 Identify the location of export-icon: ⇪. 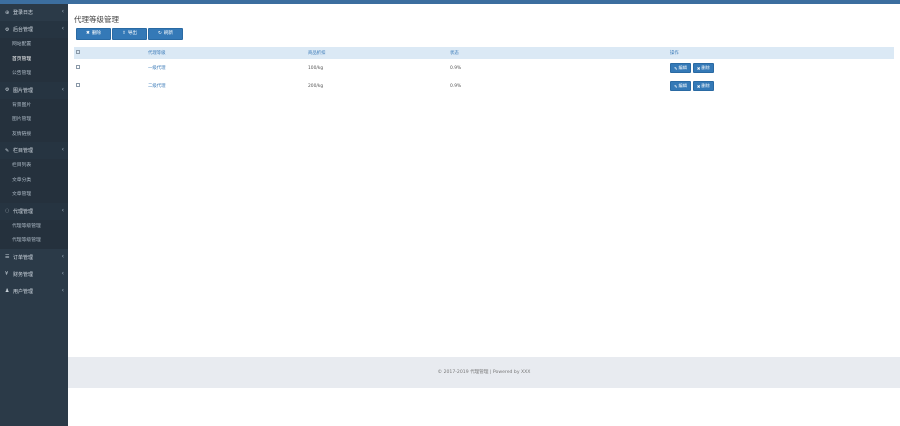
(123, 33).